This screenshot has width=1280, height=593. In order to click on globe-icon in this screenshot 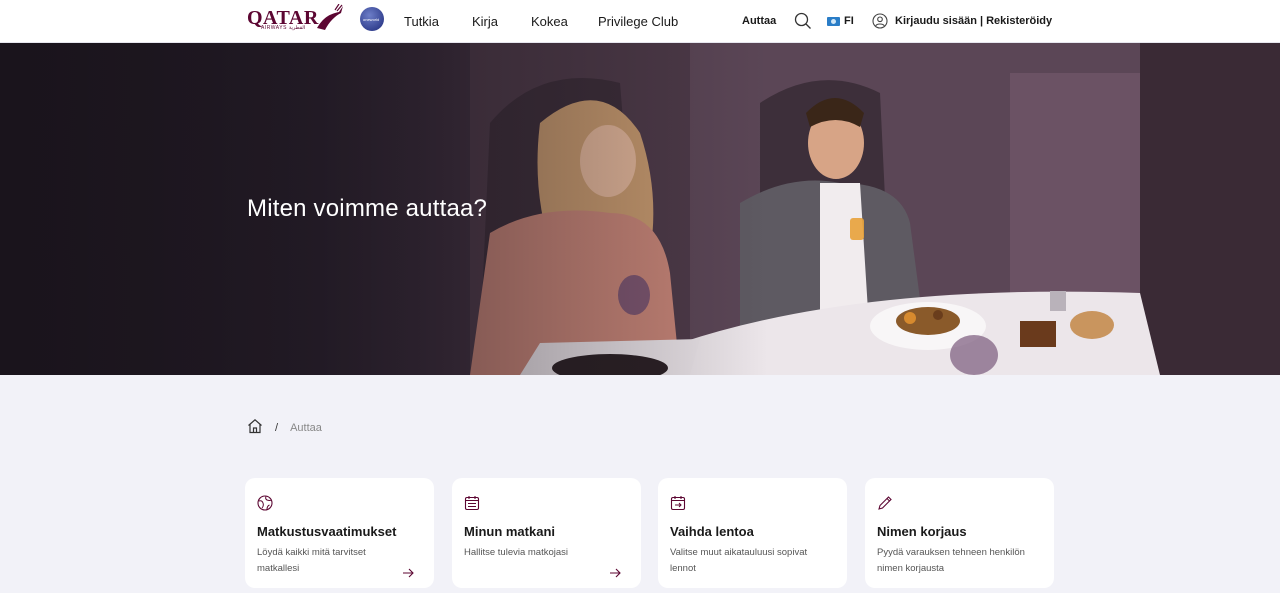, I will do `click(265, 505)`.